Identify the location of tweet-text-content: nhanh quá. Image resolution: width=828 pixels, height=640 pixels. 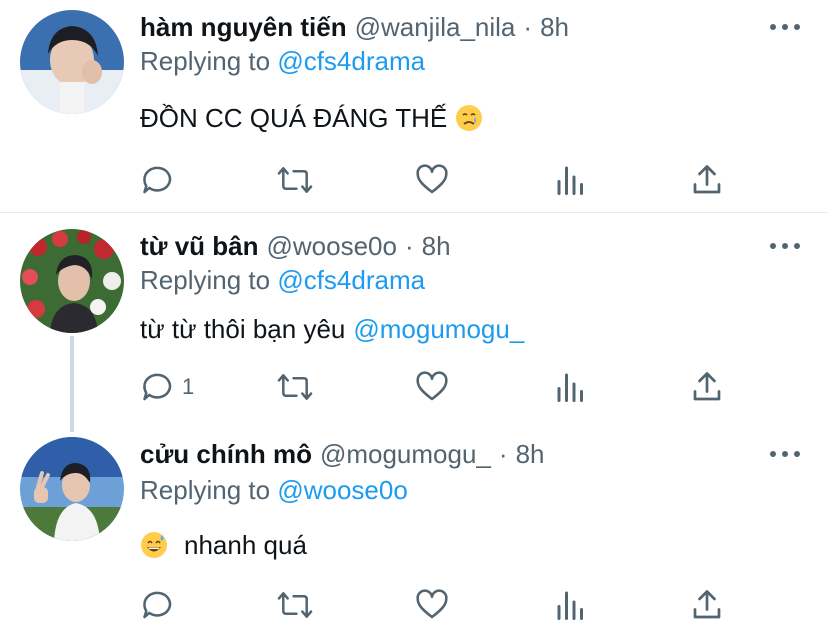
(245, 544).